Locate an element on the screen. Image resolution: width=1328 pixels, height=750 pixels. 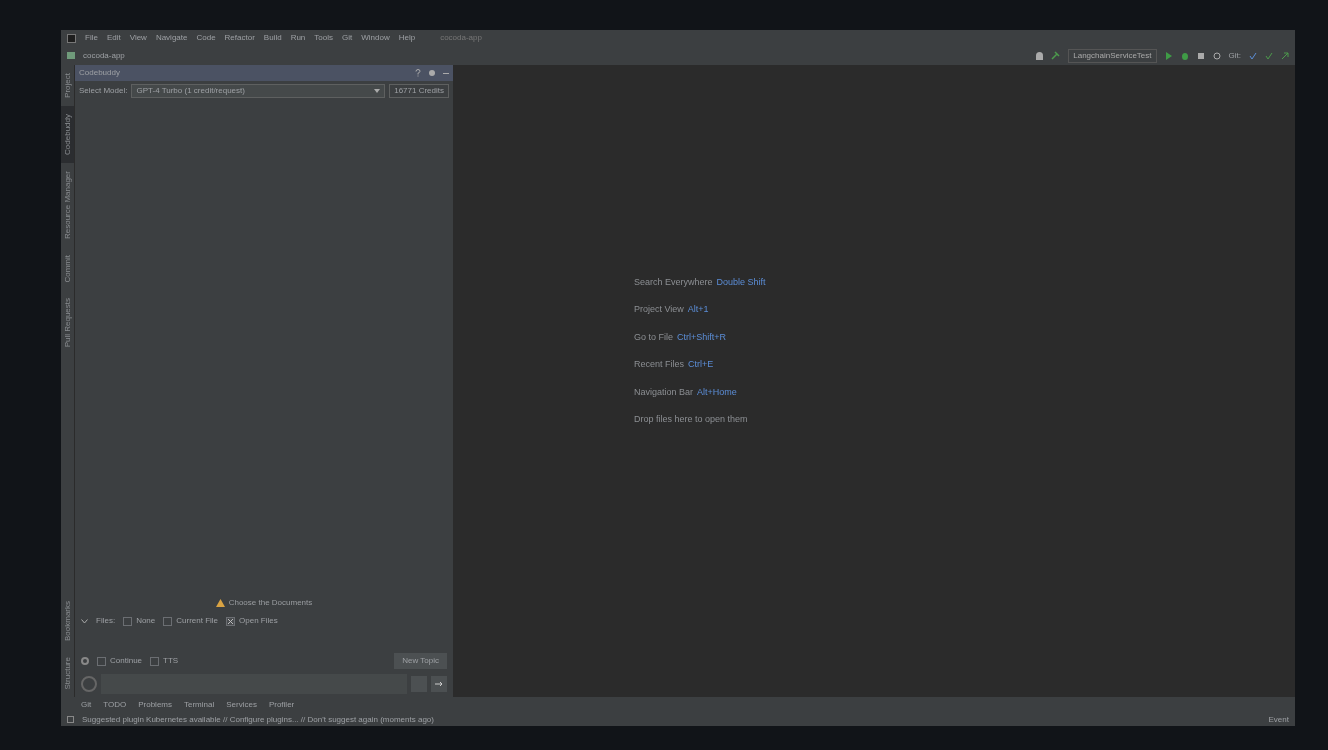
minimize-icon is located at coordinates (446, 73).